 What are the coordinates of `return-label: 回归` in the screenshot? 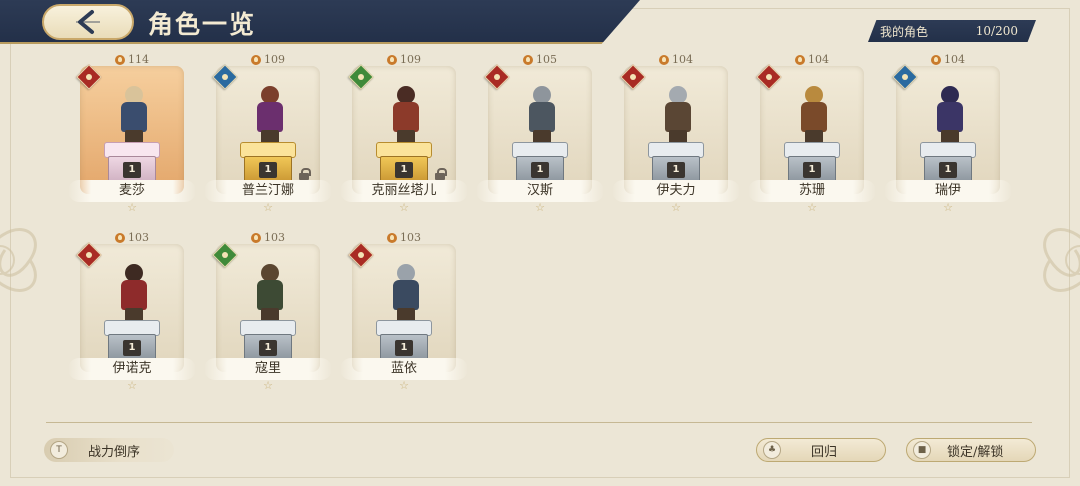 It's located at (824, 452).